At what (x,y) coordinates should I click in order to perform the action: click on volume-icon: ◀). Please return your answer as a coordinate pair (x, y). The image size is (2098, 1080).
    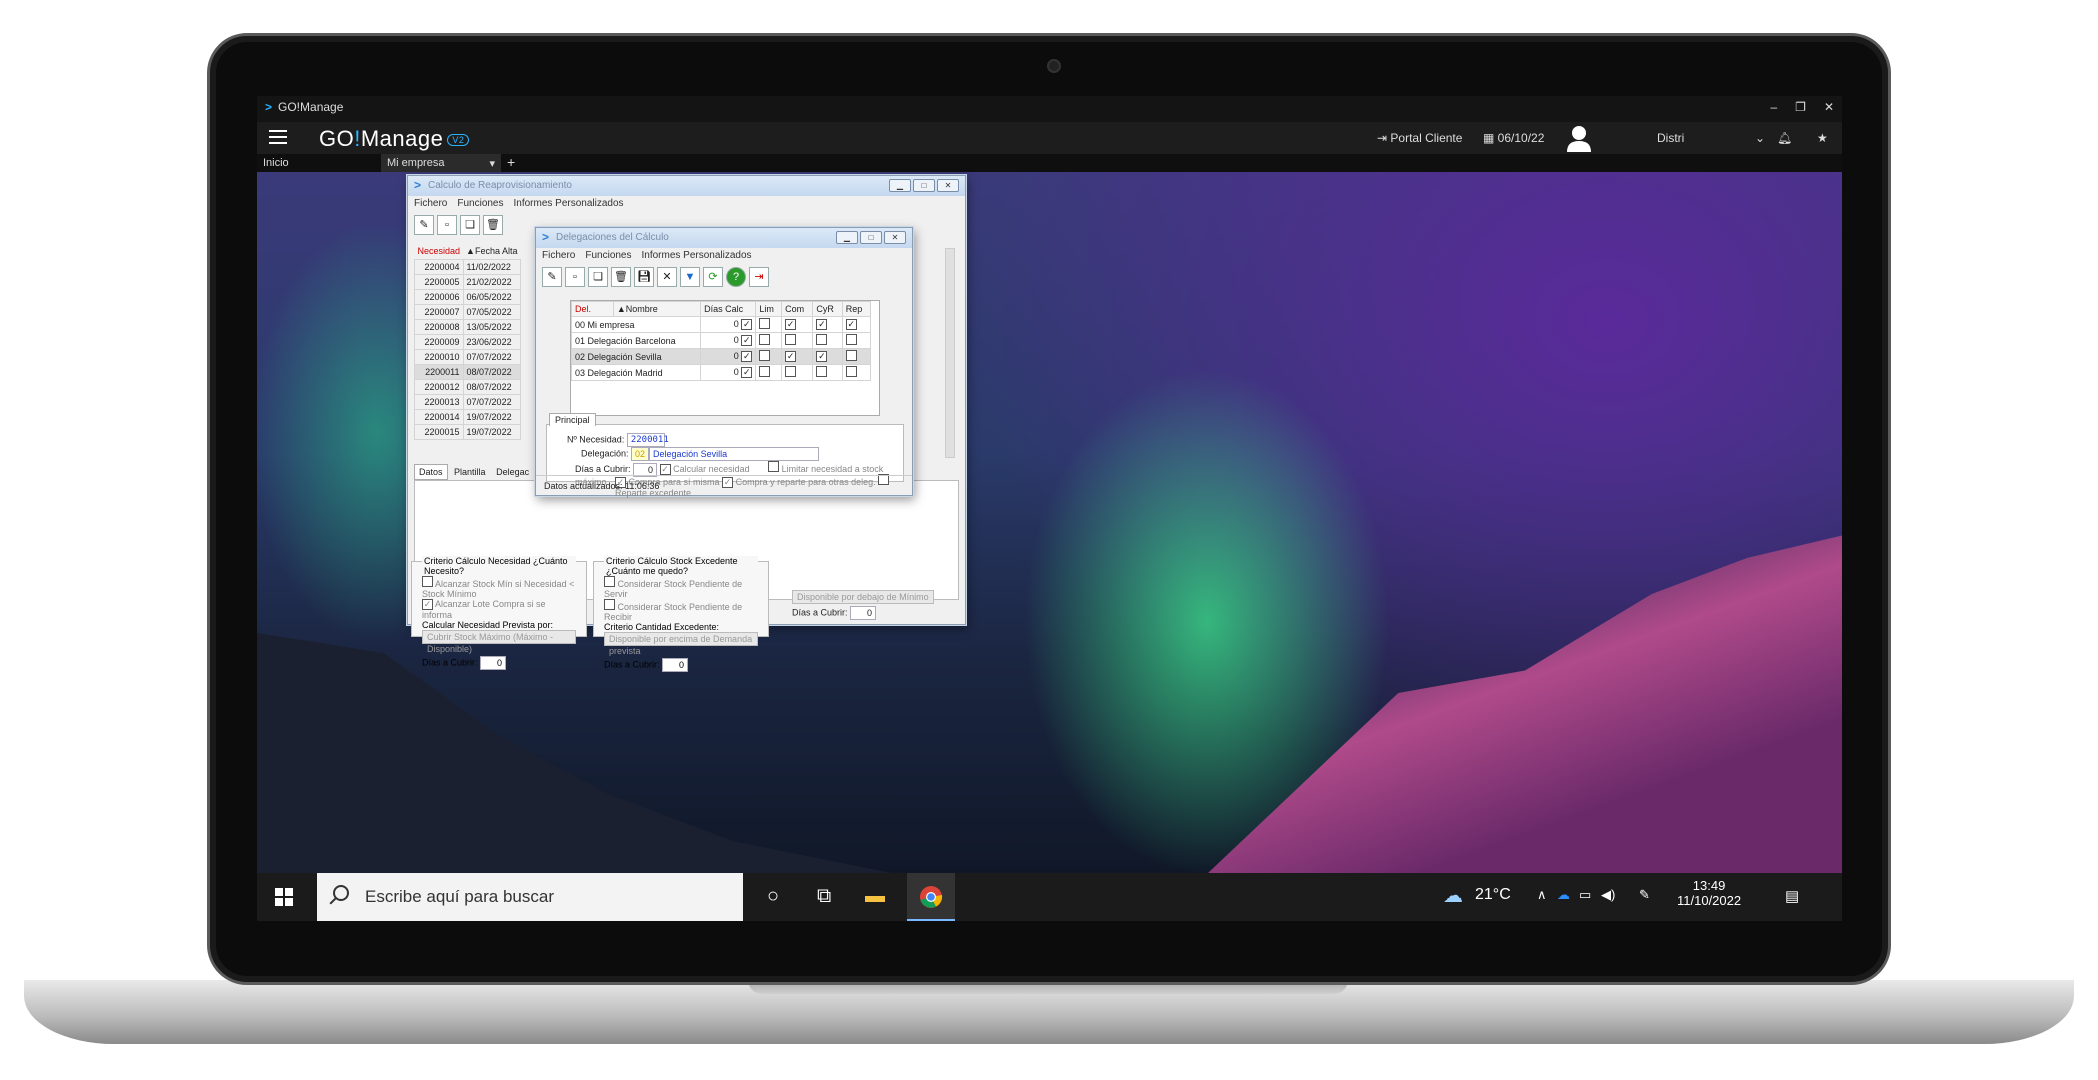
    Looking at the image, I should click on (1608, 895).